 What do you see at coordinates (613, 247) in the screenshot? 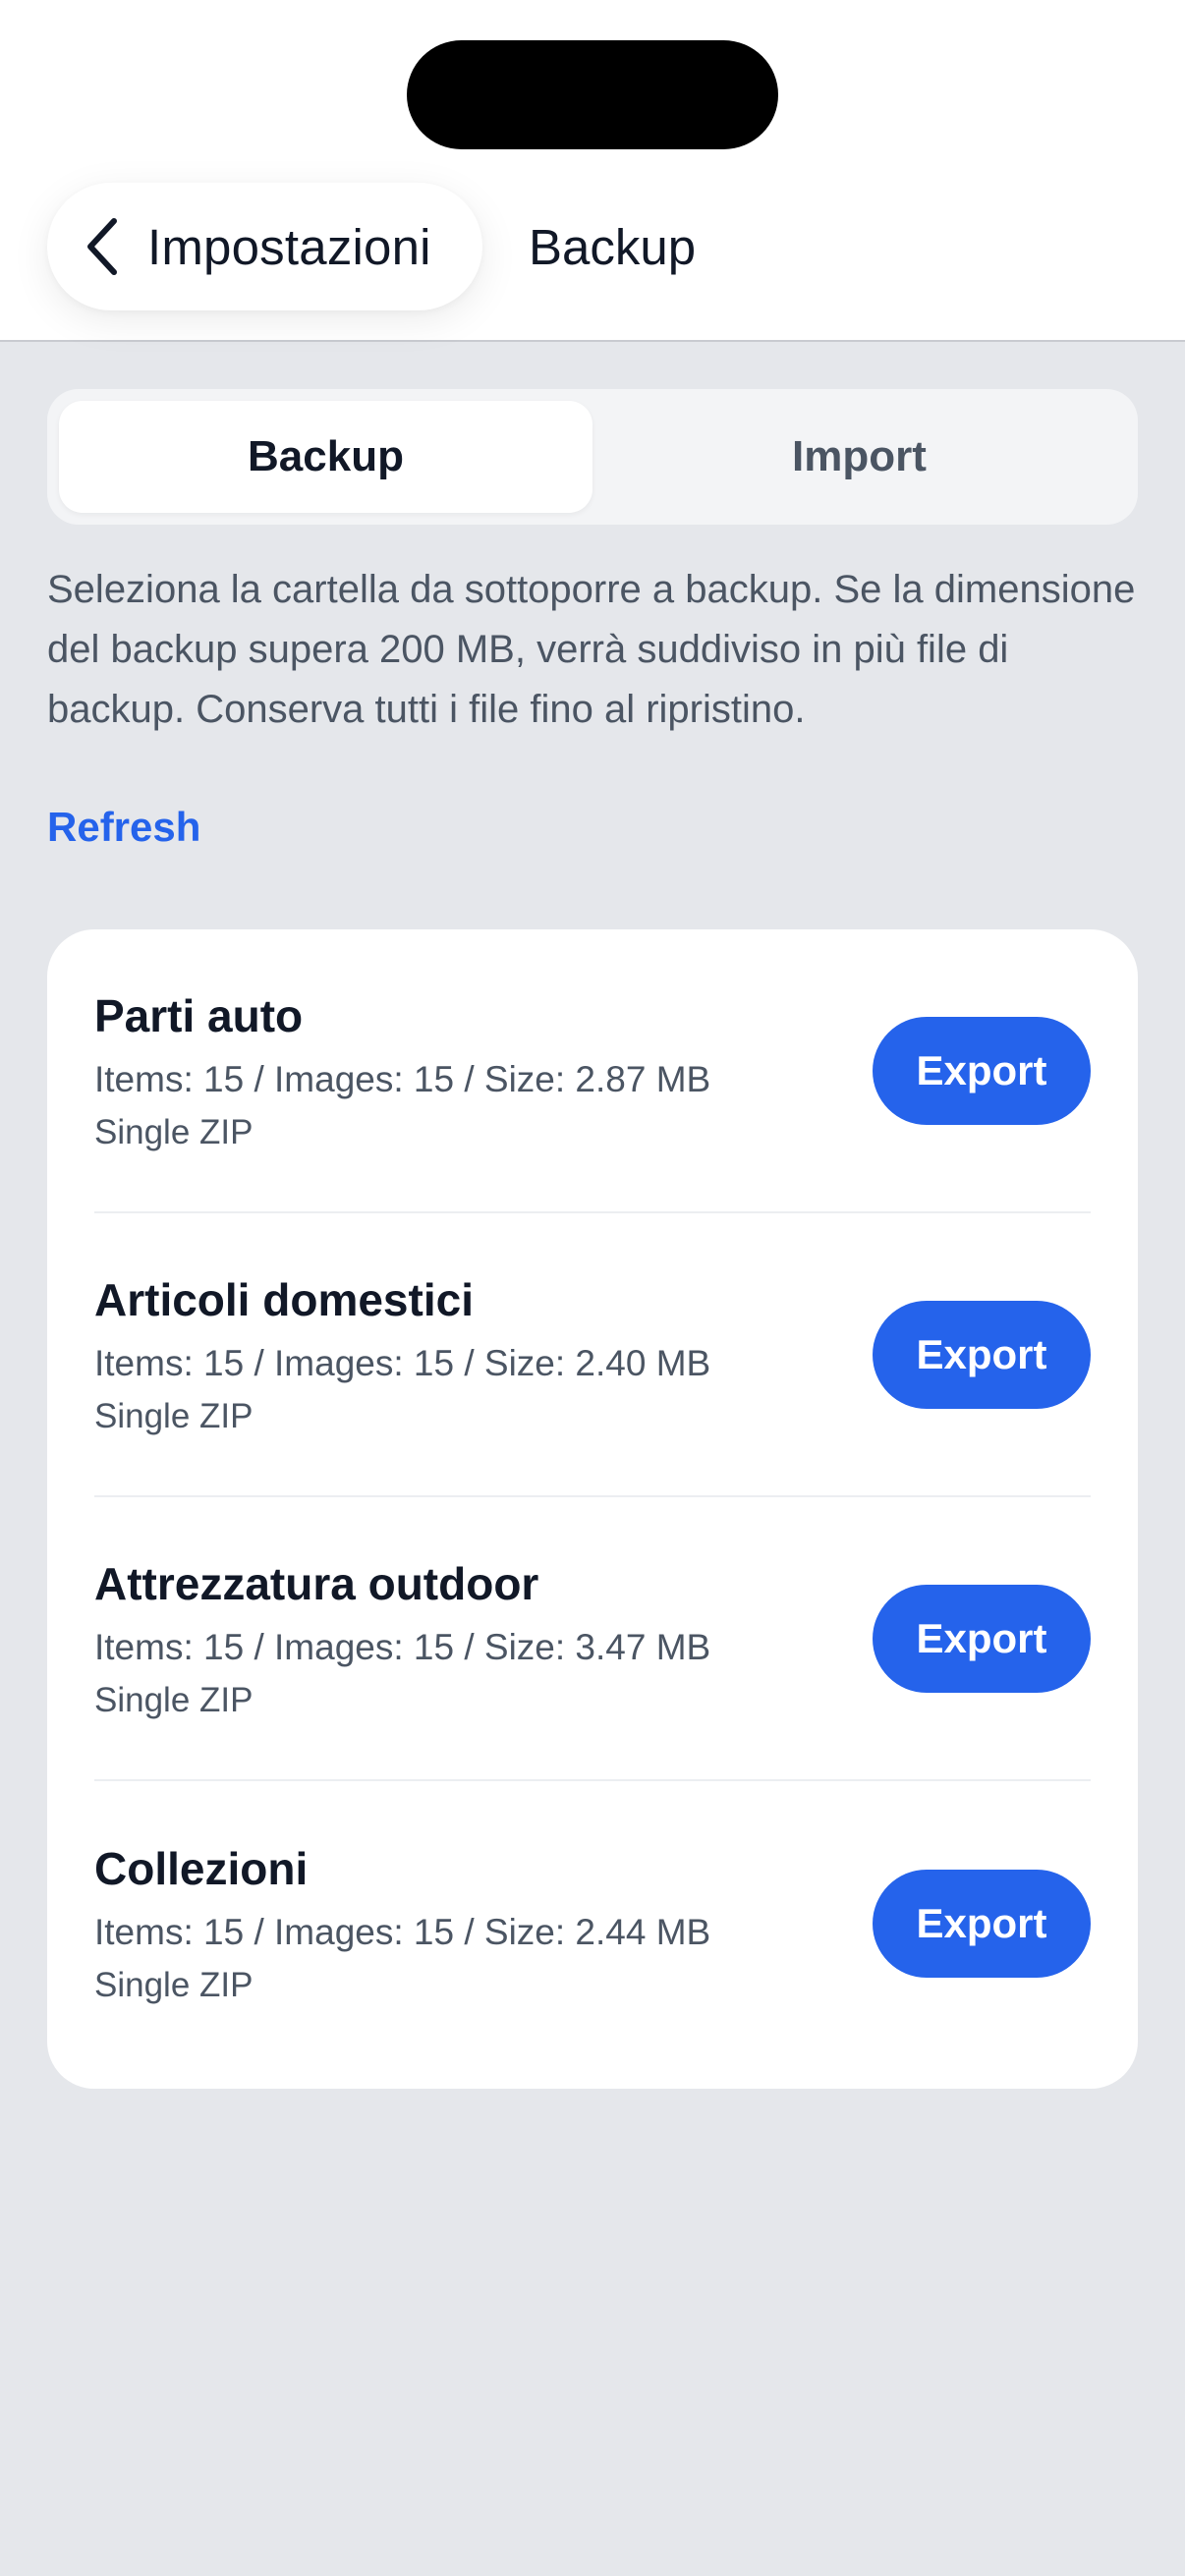
I see `page-title: Backup` at bounding box center [613, 247].